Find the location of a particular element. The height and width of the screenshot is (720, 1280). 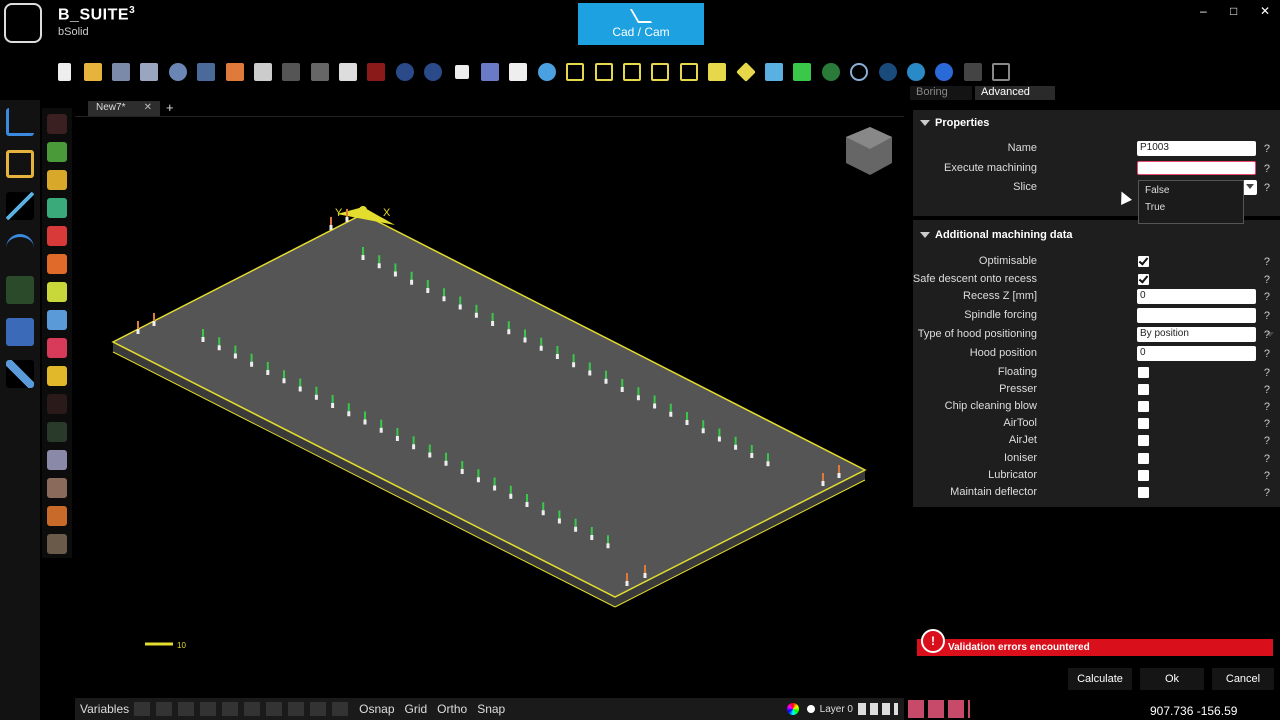

redo-button is located at coordinates (433, 72).